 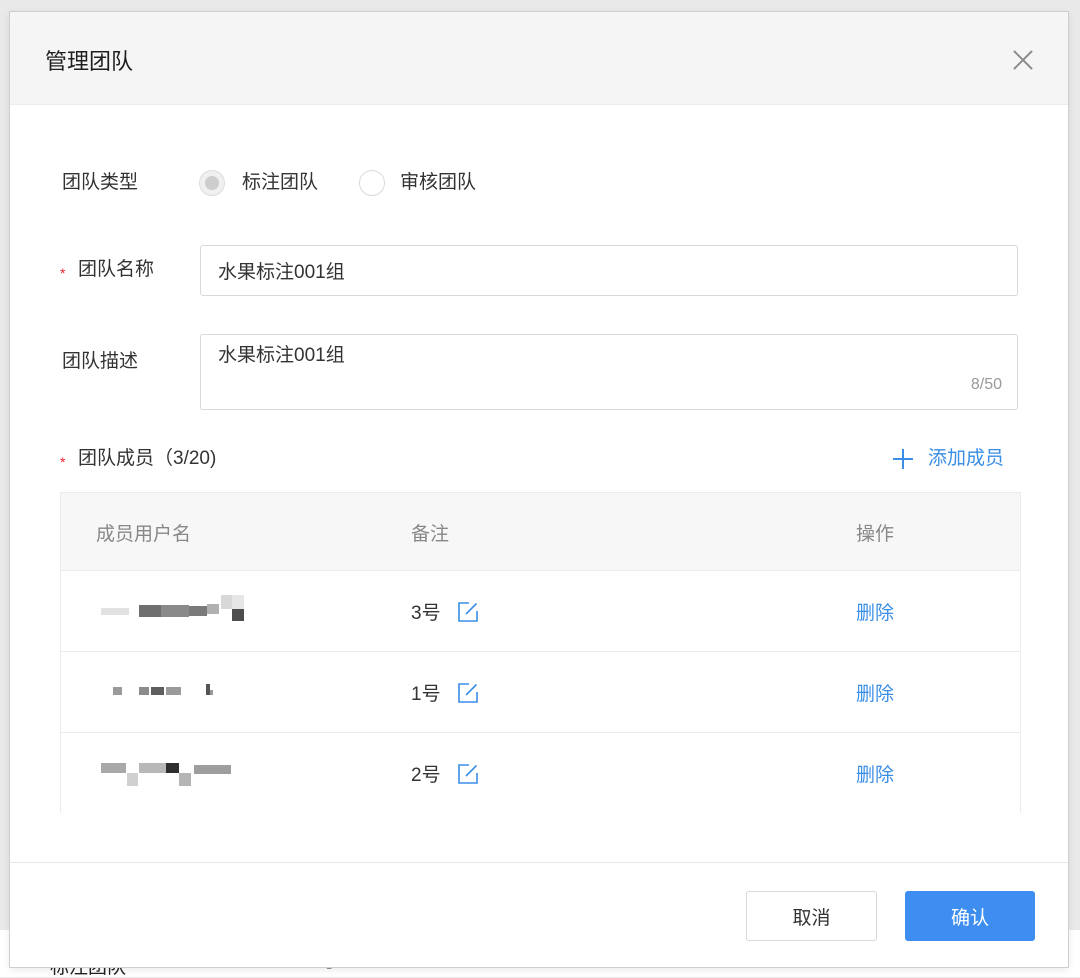 I want to click on radio-review-team-label: 审核团队, so click(x=438, y=183).